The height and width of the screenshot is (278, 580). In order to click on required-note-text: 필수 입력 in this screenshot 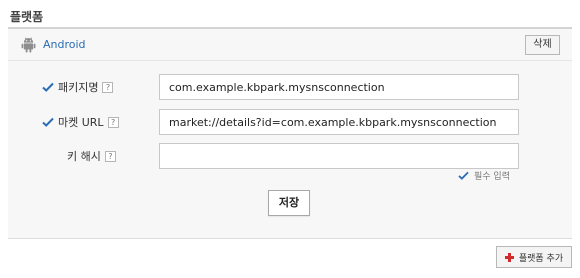, I will do `click(492, 177)`.